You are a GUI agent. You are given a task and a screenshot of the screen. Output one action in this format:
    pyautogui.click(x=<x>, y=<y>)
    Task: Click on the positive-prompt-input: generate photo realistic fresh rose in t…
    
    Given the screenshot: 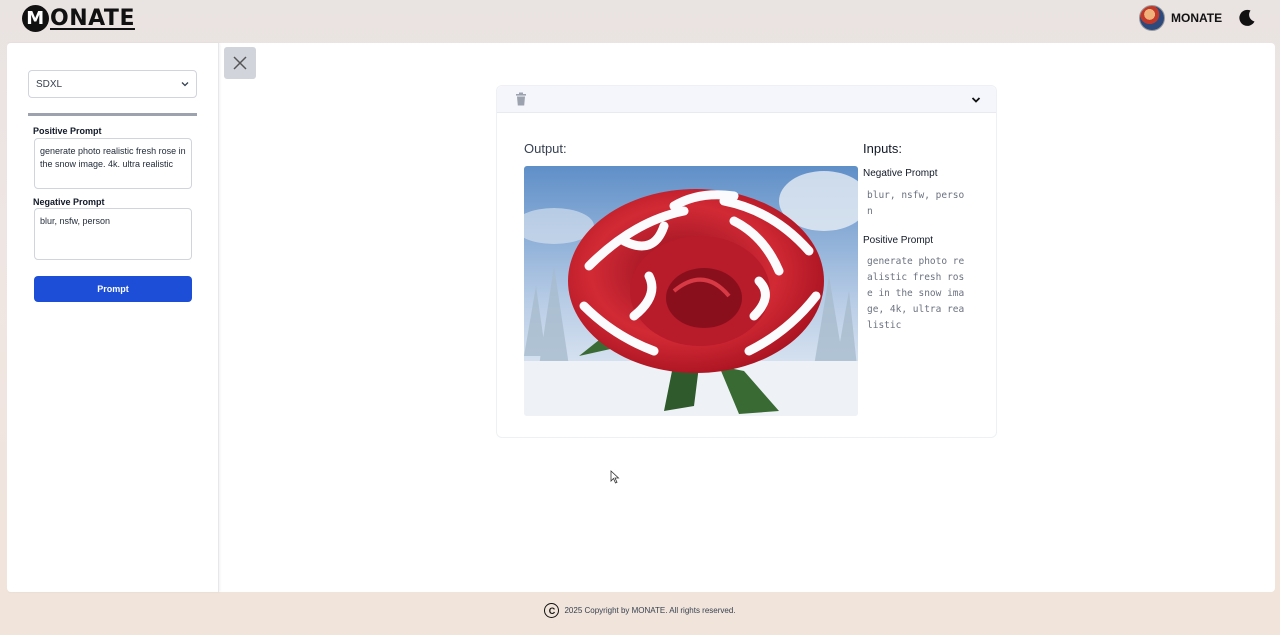 What is the action you would take?
    pyautogui.click(x=113, y=163)
    